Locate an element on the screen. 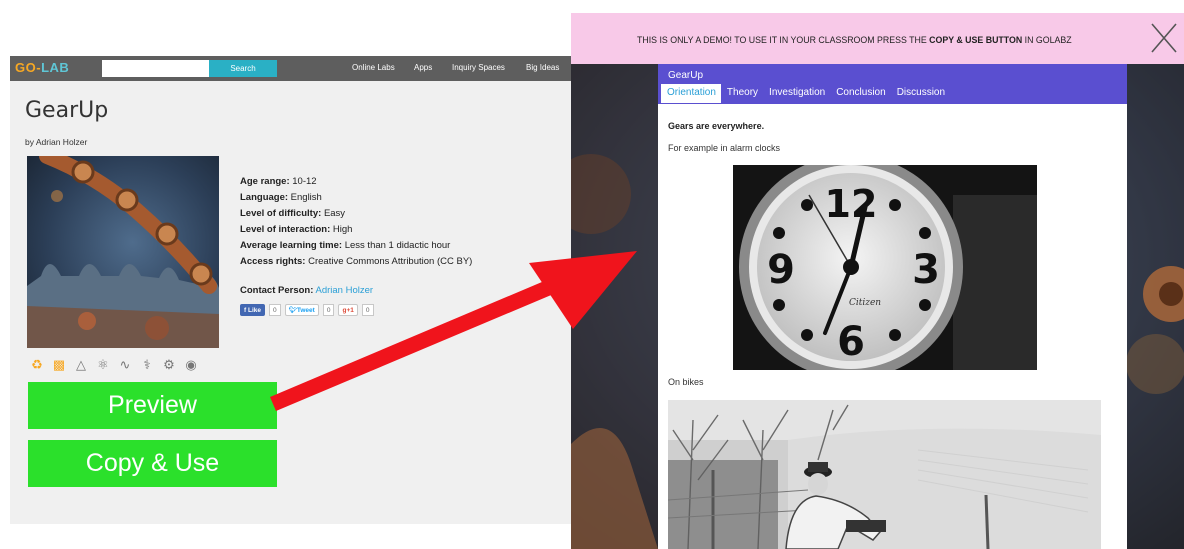  page-title: GearUp is located at coordinates (67, 110).